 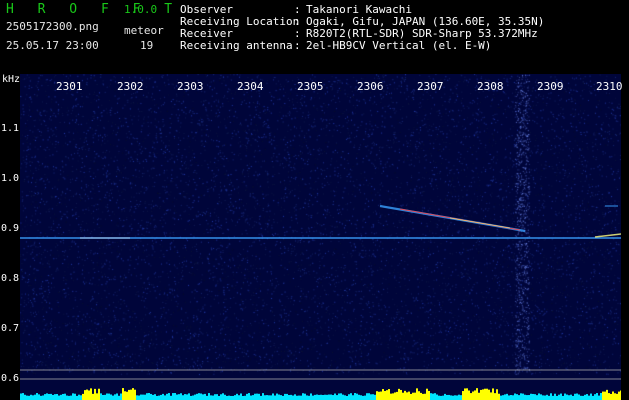 What do you see at coordinates (399, 45) in the screenshot?
I see `info-value: 2el-HB9CV Vertical (el. E-W)` at bounding box center [399, 45].